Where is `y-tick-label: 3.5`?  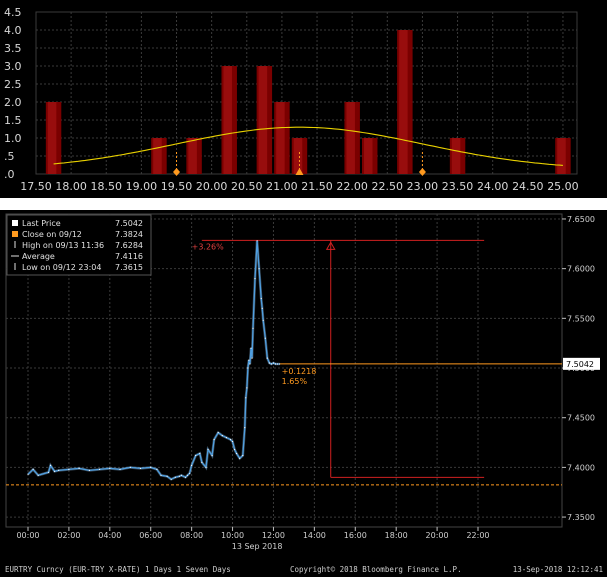 y-tick-label: 3.5 is located at coordinates (13, 48).